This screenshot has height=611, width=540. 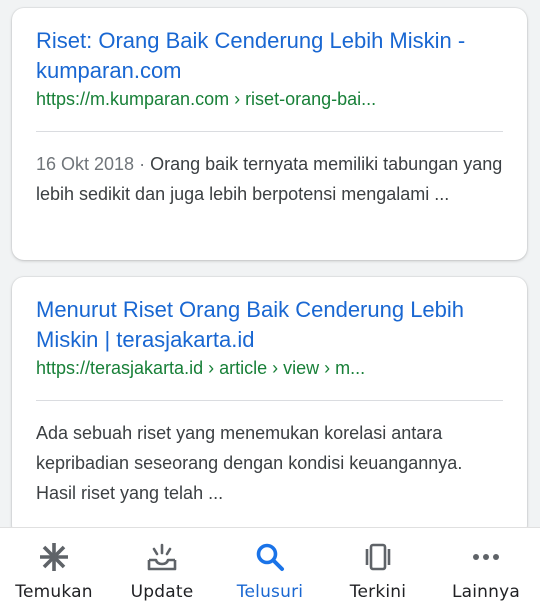 I want to click on nav-item-terkini: Terkini, so click(x=378, y=569).